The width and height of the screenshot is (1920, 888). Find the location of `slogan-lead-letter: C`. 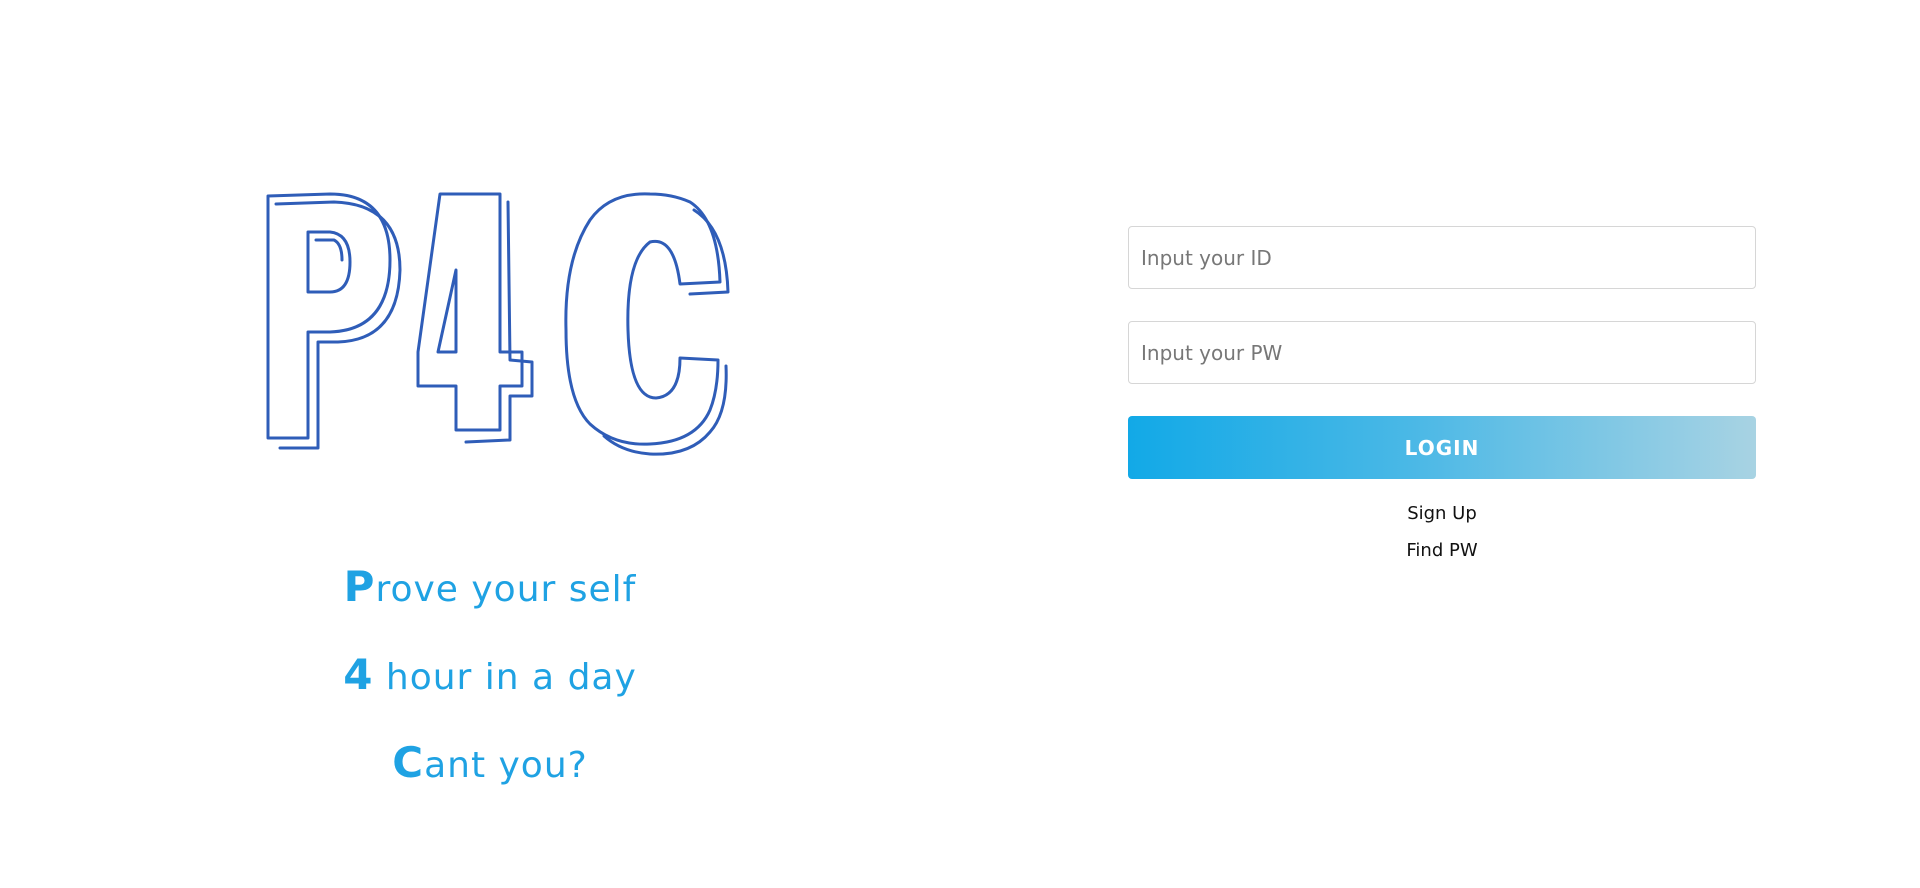

slogan-lead-letter: C is located at coordinates (408, 762).